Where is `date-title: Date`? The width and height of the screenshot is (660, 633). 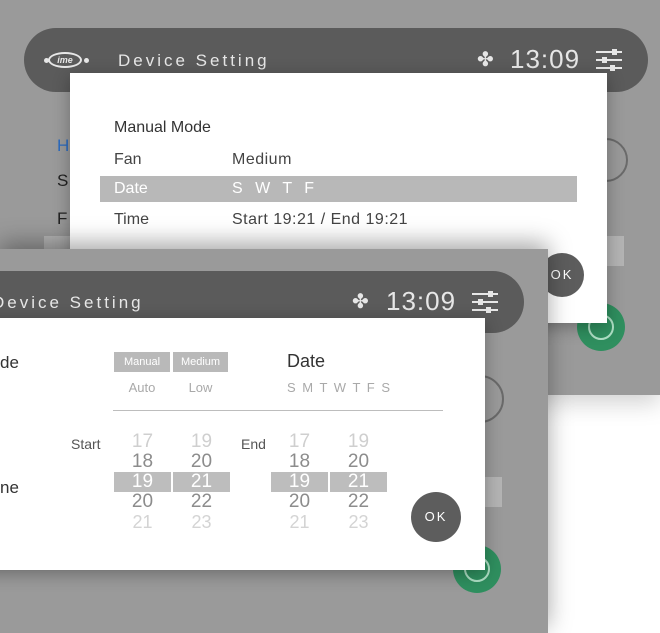 date-title: Date is located at coordinates (306, 361).